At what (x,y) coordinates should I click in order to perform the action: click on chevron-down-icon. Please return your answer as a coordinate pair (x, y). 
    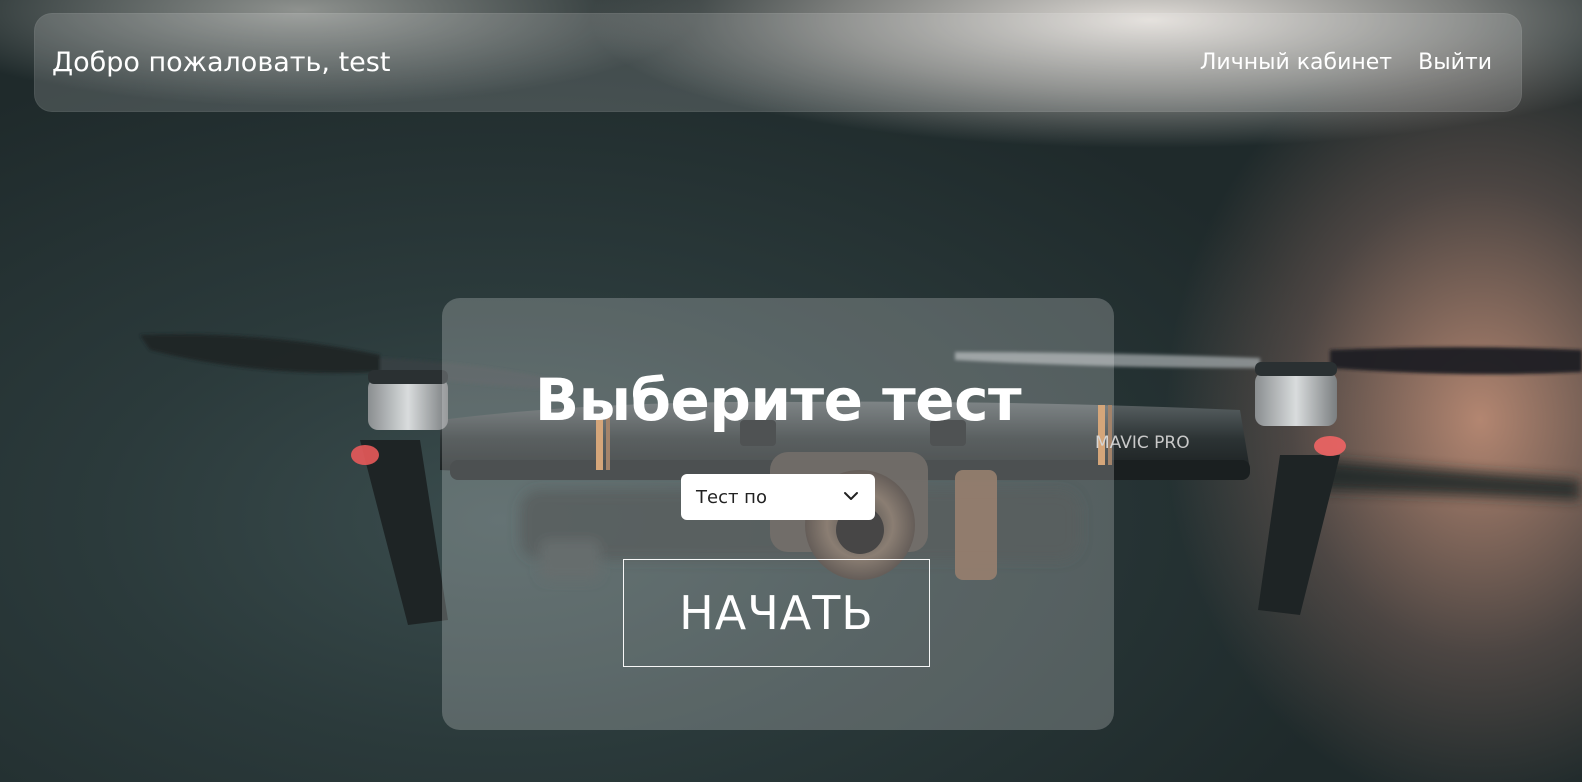
    Looking at the image, I should click on (851, 496).